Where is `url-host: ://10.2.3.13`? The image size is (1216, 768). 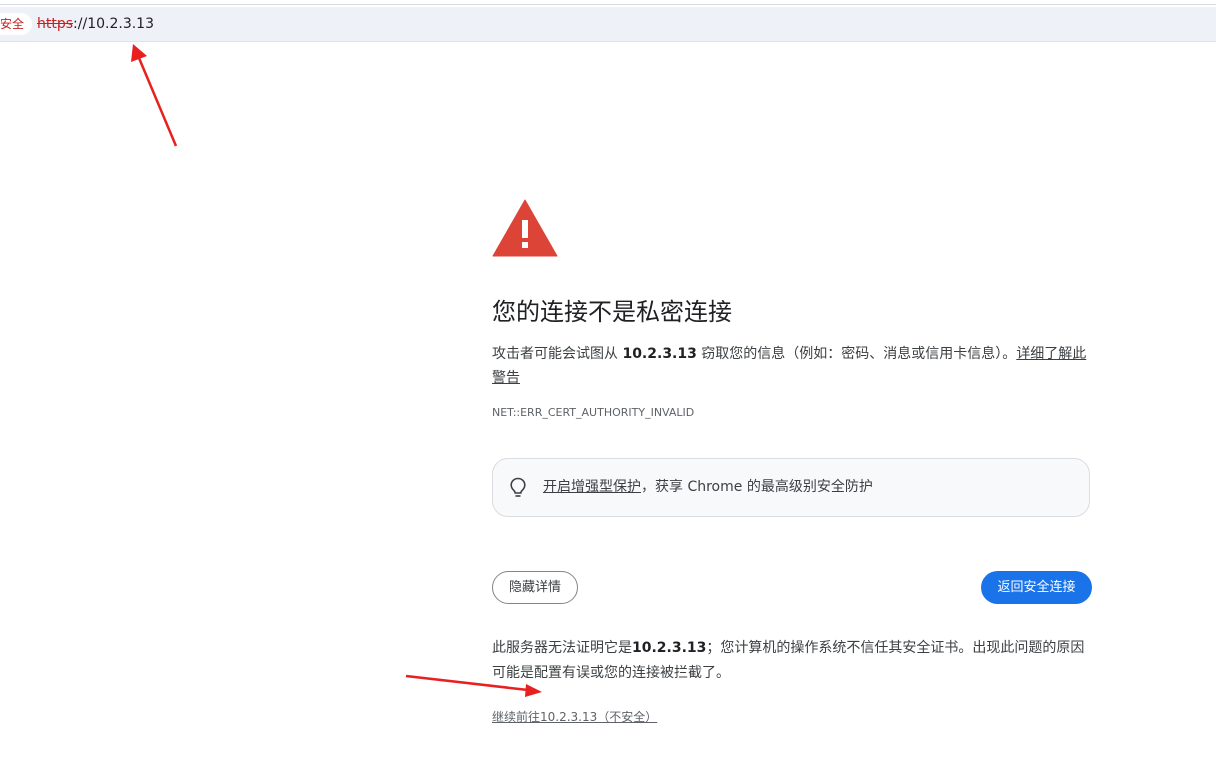
url-host: ://10.2.3.13 is located at coordinates (113, 24).